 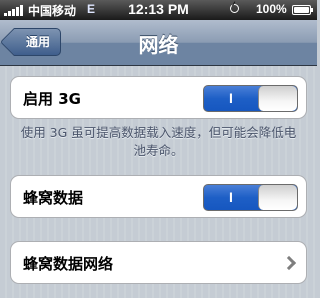 What do you see at coordinates (250, 197) in the screenshot?
I see `cellular-data-toggle: I` at bounding box center [250, 197].